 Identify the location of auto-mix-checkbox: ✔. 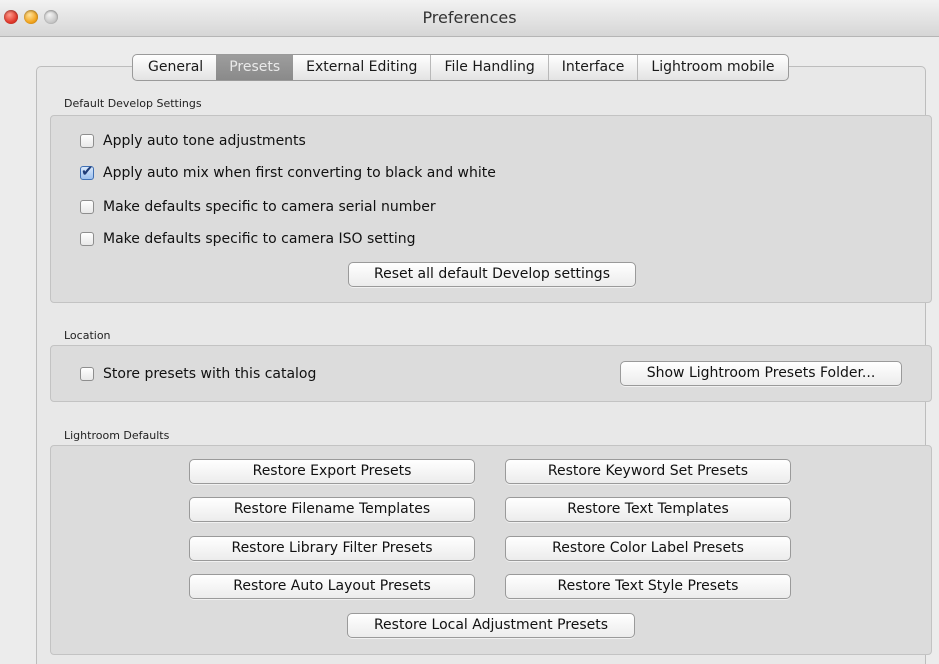
(87, 171).